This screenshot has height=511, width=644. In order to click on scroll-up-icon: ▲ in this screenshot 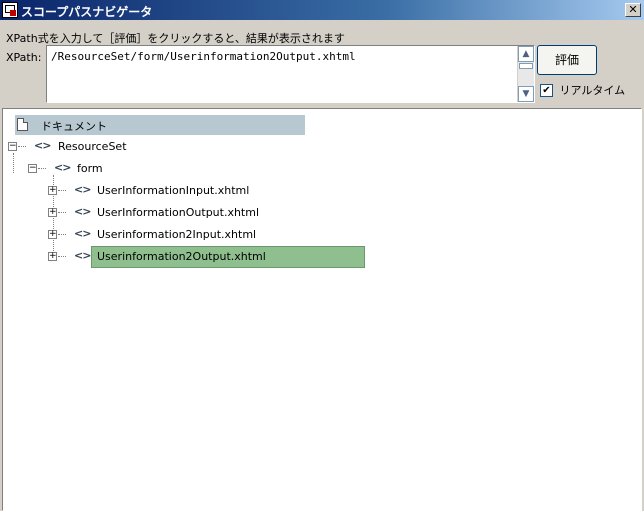, I will do `click(526, 54)`.